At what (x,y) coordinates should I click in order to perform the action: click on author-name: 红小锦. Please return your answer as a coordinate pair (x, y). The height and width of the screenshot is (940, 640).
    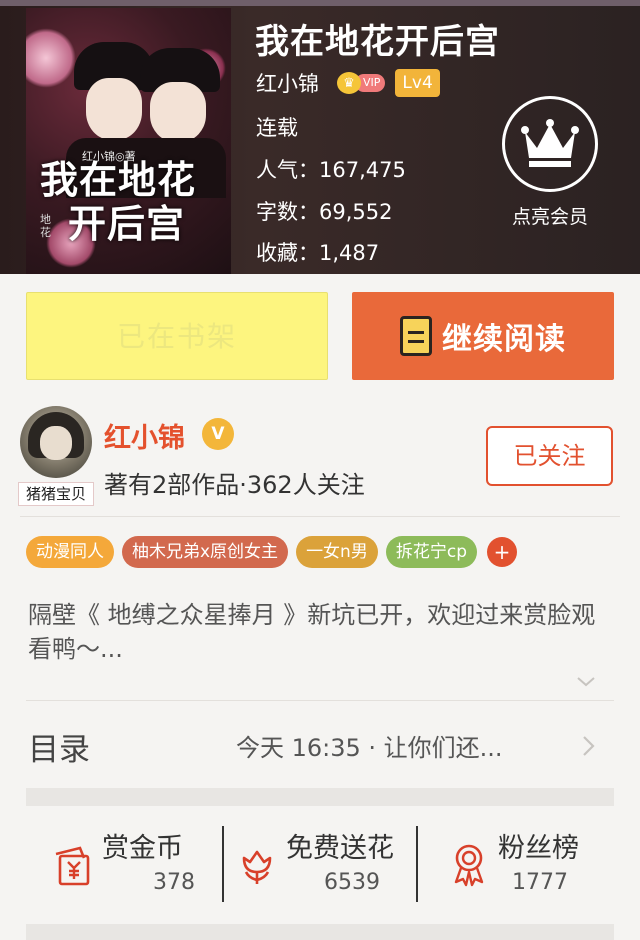
    Looking at the image, I should click on (287, 83).